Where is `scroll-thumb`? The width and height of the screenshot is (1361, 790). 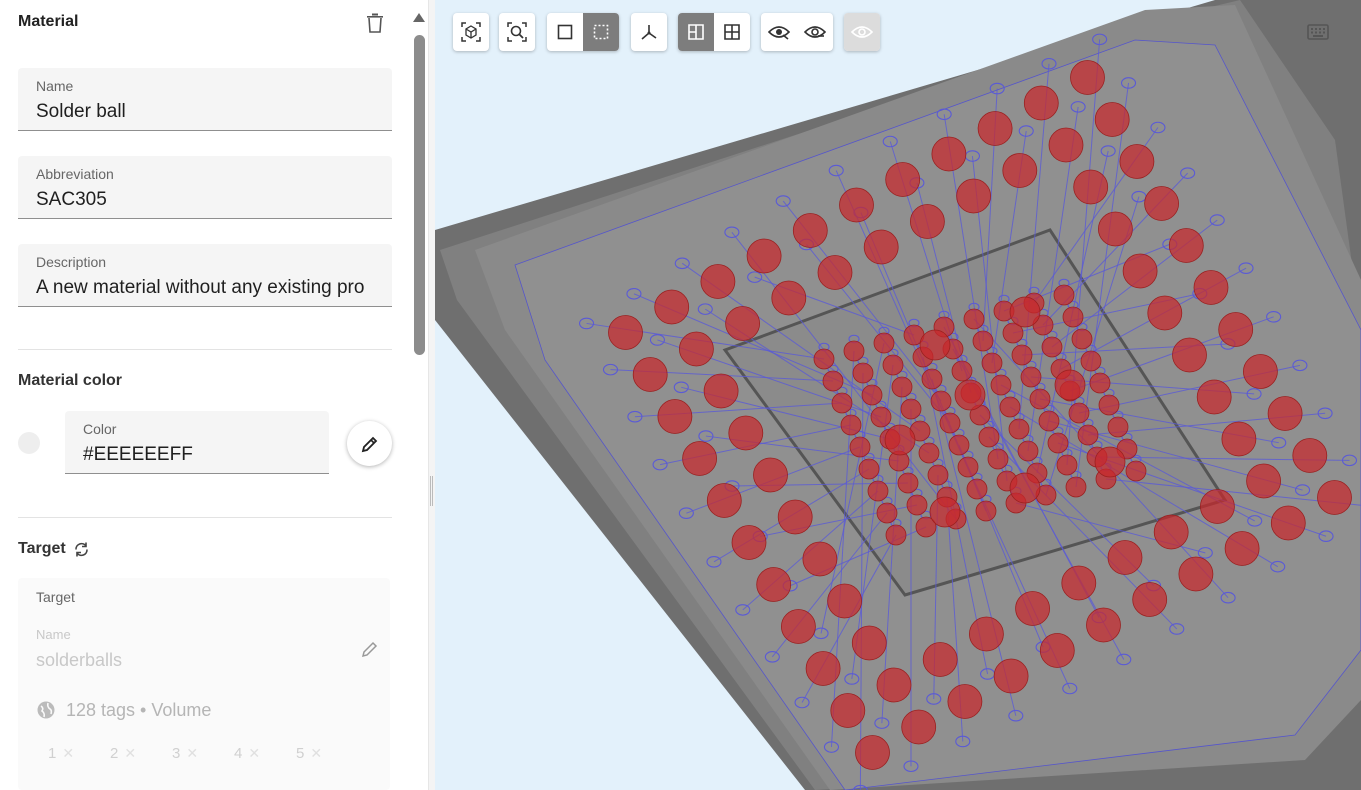 scroll-thumb is located at coordinates (419, 195).